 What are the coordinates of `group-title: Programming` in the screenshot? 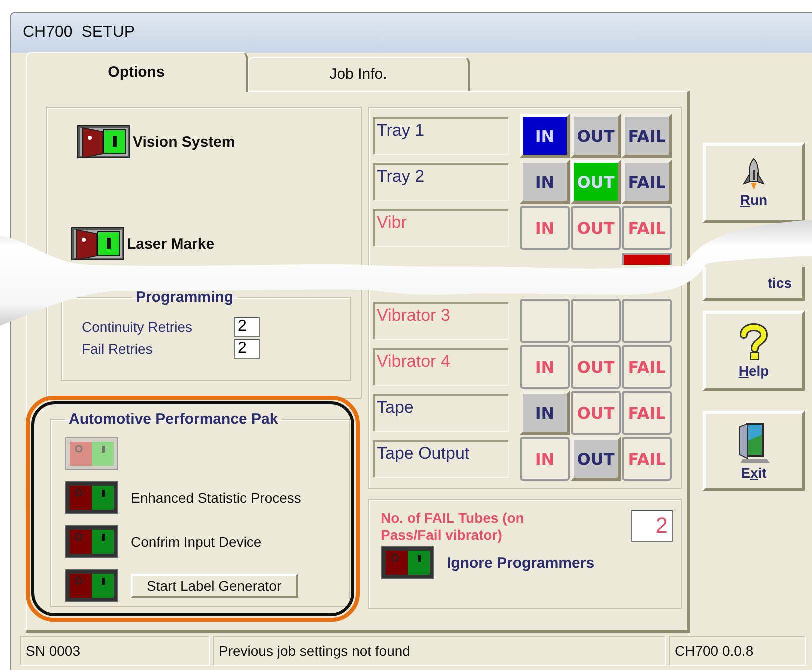 It's located at (185, 297).